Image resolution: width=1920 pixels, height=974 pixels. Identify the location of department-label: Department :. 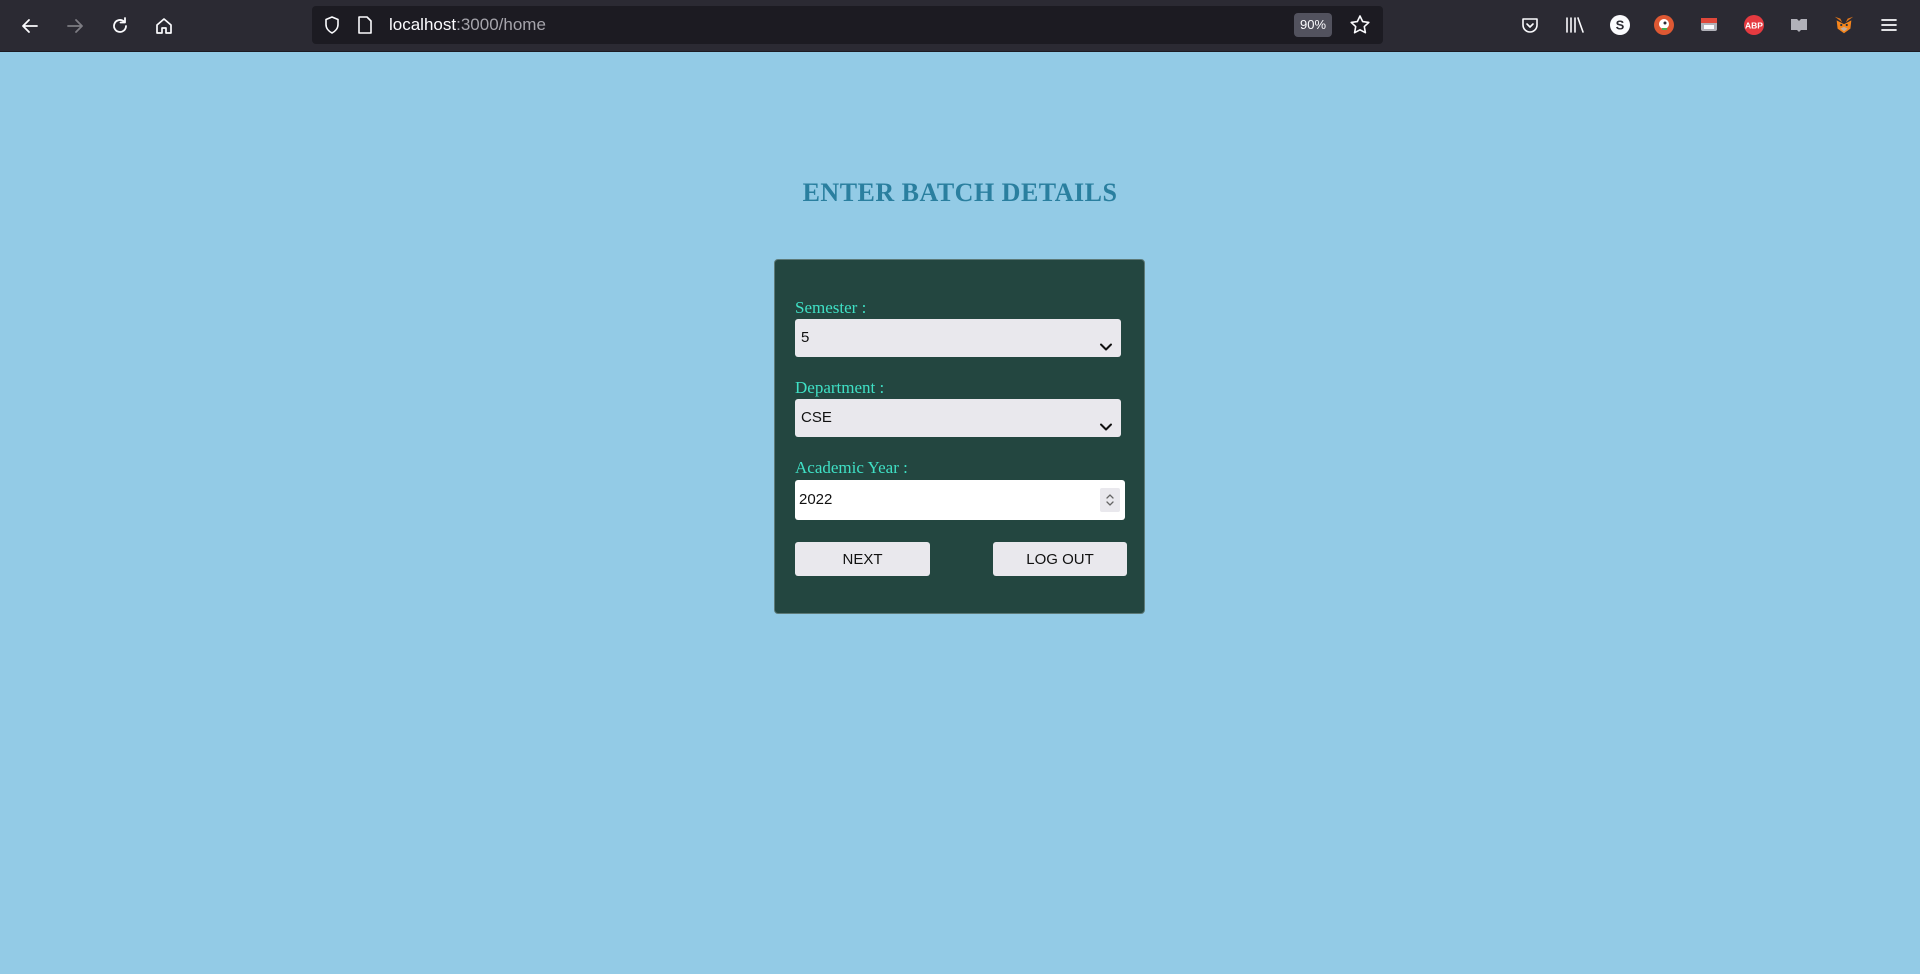
(840, 387).